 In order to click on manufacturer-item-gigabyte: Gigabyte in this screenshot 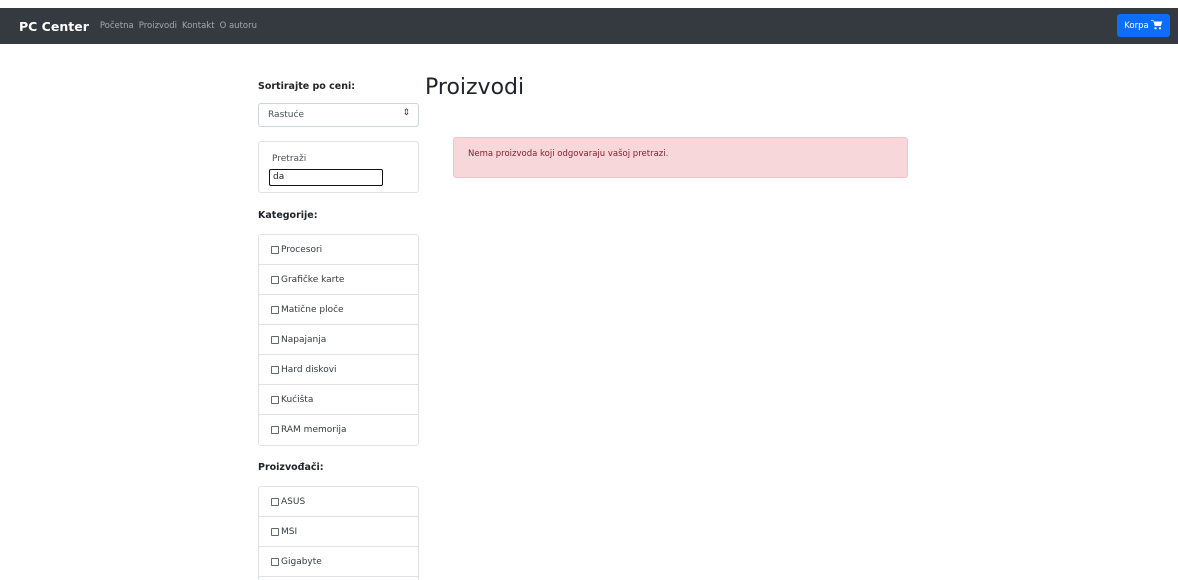, I will do `click(338, 562)`.